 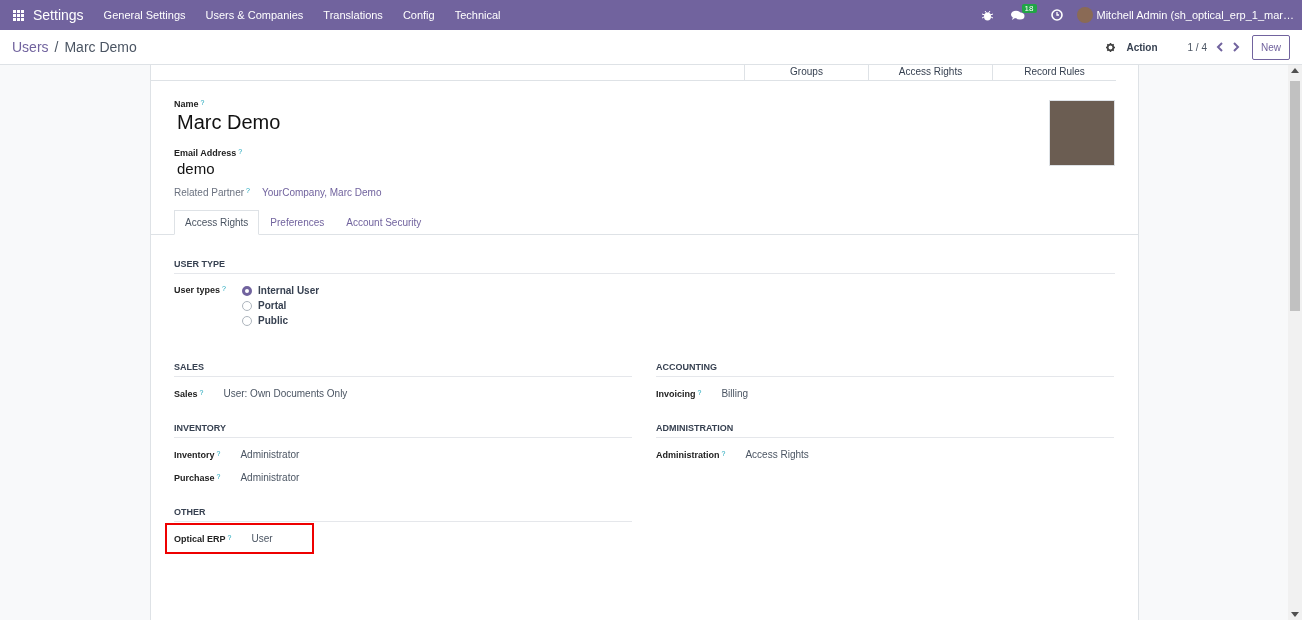 I want to click on apps-menu-icon, so click(x=18, y=15).